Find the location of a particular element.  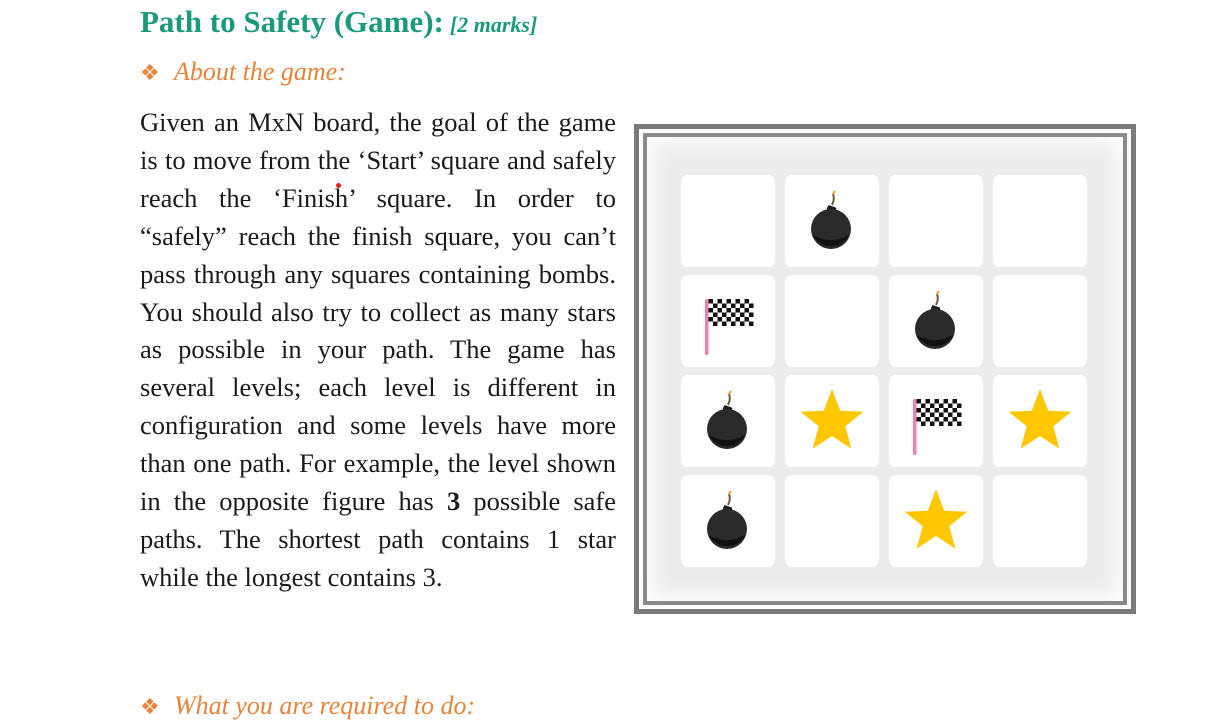

about-label: About the game: is located at coordinates (260, 71).